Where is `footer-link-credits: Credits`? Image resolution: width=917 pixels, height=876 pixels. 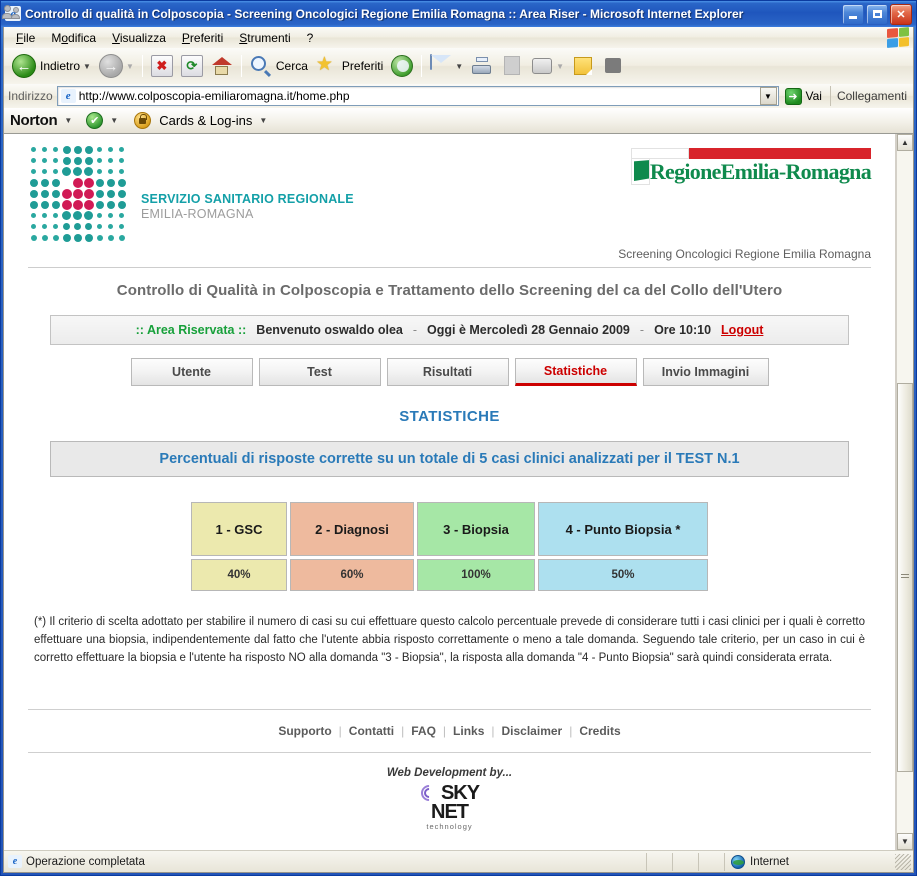 footer-link-credits: Credits is located at coordinates (599, 731).